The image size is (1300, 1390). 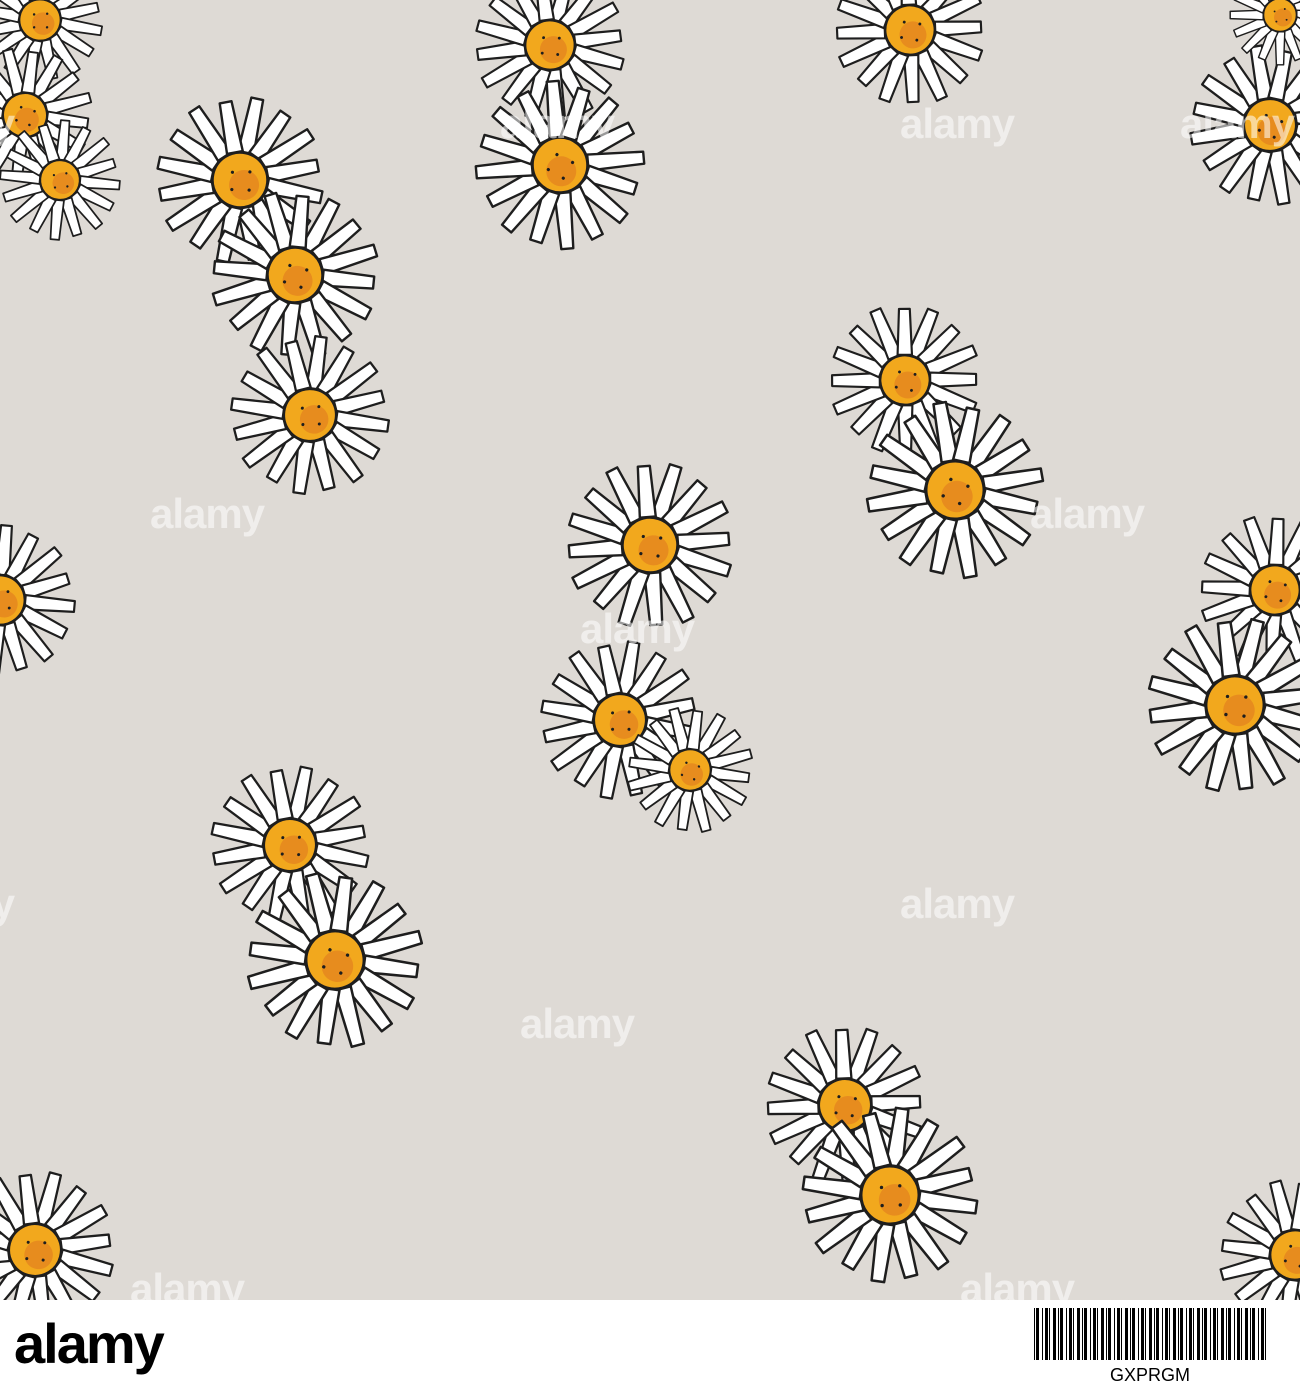 I want to click on barcode: GXPRGM, so click(x=1150, y=1346).